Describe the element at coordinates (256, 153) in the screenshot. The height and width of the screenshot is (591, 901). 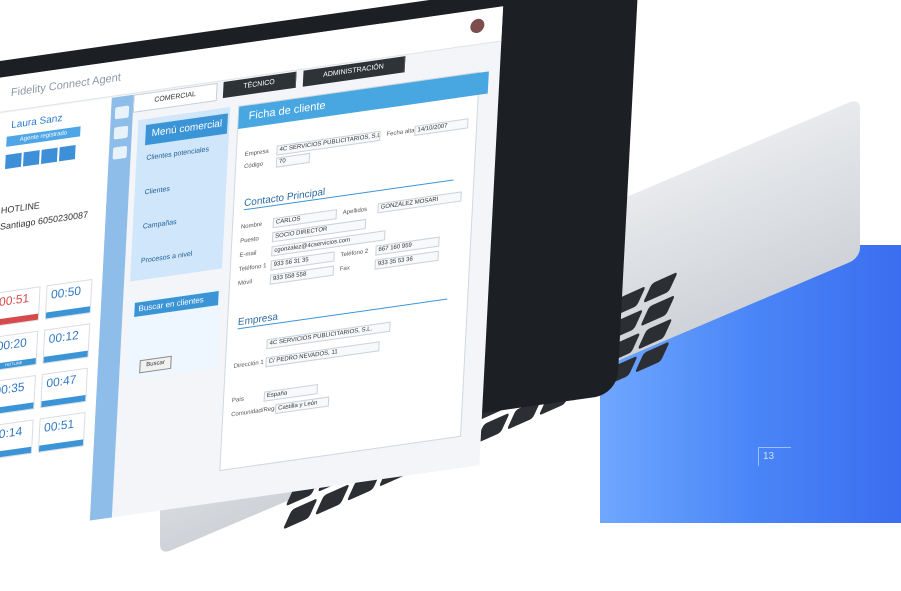
I see `empresa-label: Empresa` at that location.